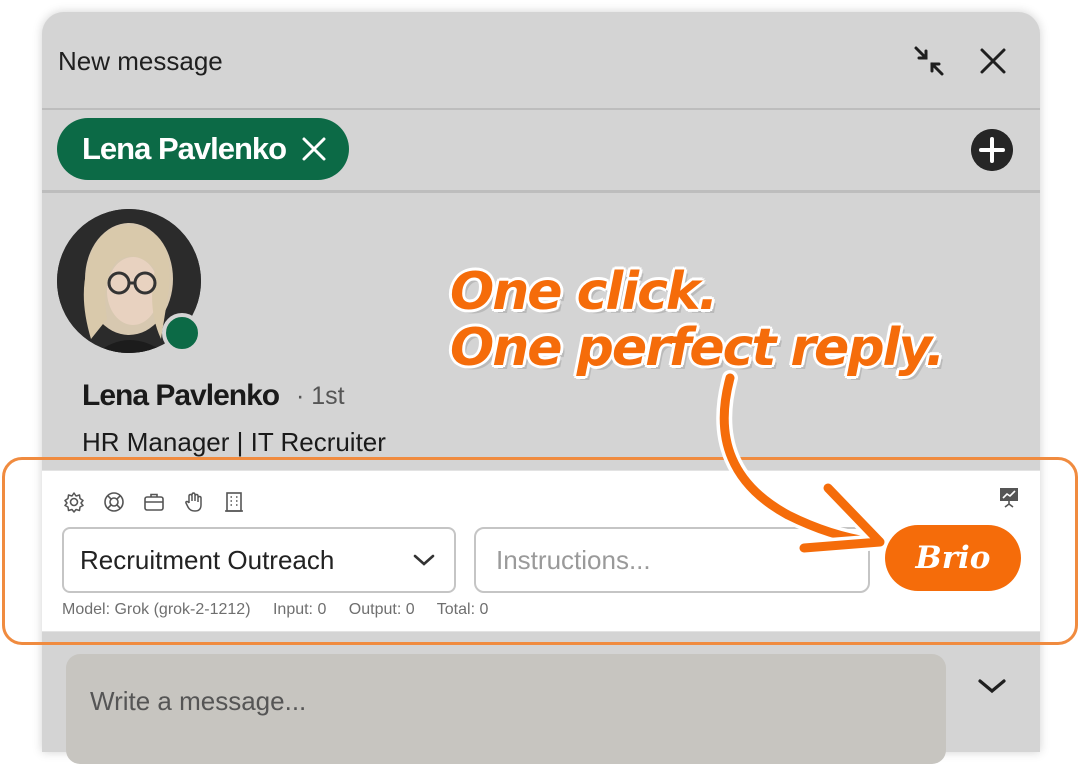  What do you see at coordinates (234, 502) in the screenshot?
I see `building-icon` at bounding box center [234, 502].